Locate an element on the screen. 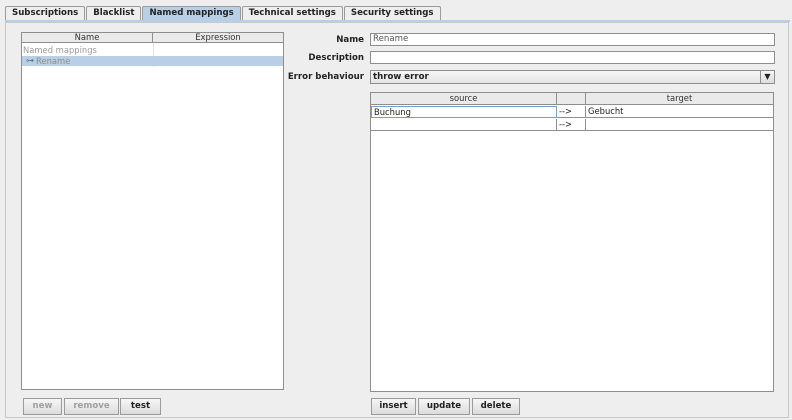 The height and width of the screenshot is (420, 792). tab-security-settings: Security settings is located at coordinates (392, 13).